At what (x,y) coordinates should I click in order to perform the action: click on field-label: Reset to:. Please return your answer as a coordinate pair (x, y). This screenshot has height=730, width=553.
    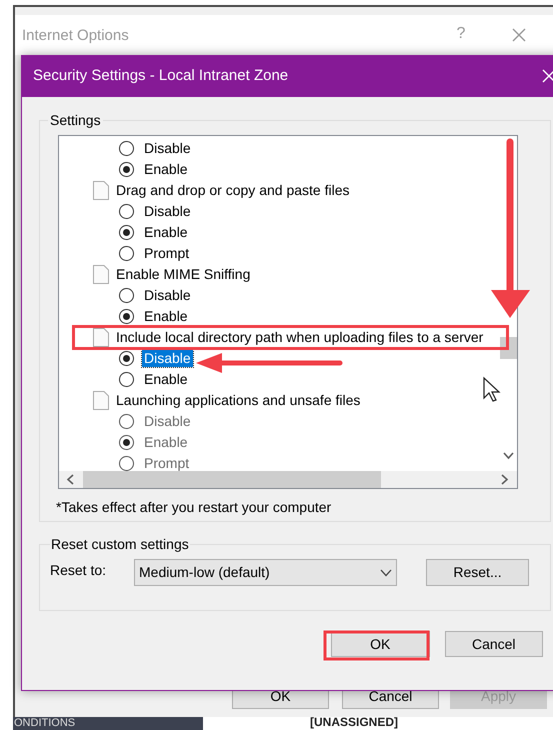
    Looking at the image, I should click on (79, 570).